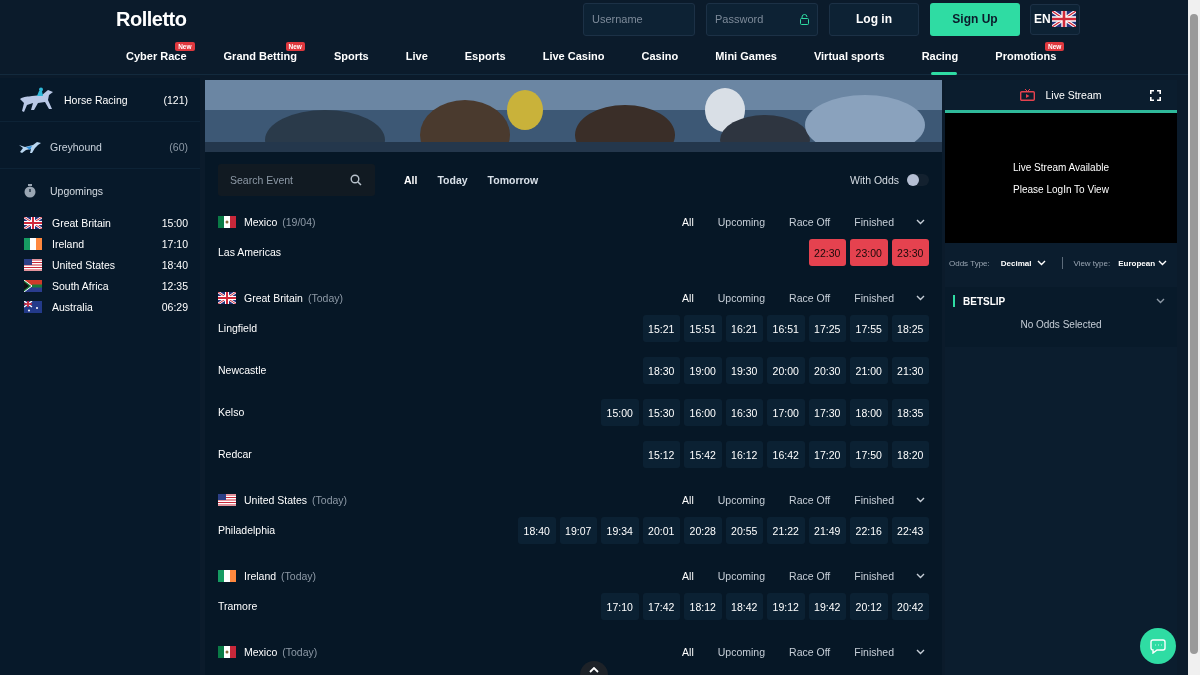 This screenshot has height=675, width=1200. What do you see at coordinates (100, 147) in the screenshot?
I see `sport-item: Greyhound (60)` at bounding box center [100, 147].